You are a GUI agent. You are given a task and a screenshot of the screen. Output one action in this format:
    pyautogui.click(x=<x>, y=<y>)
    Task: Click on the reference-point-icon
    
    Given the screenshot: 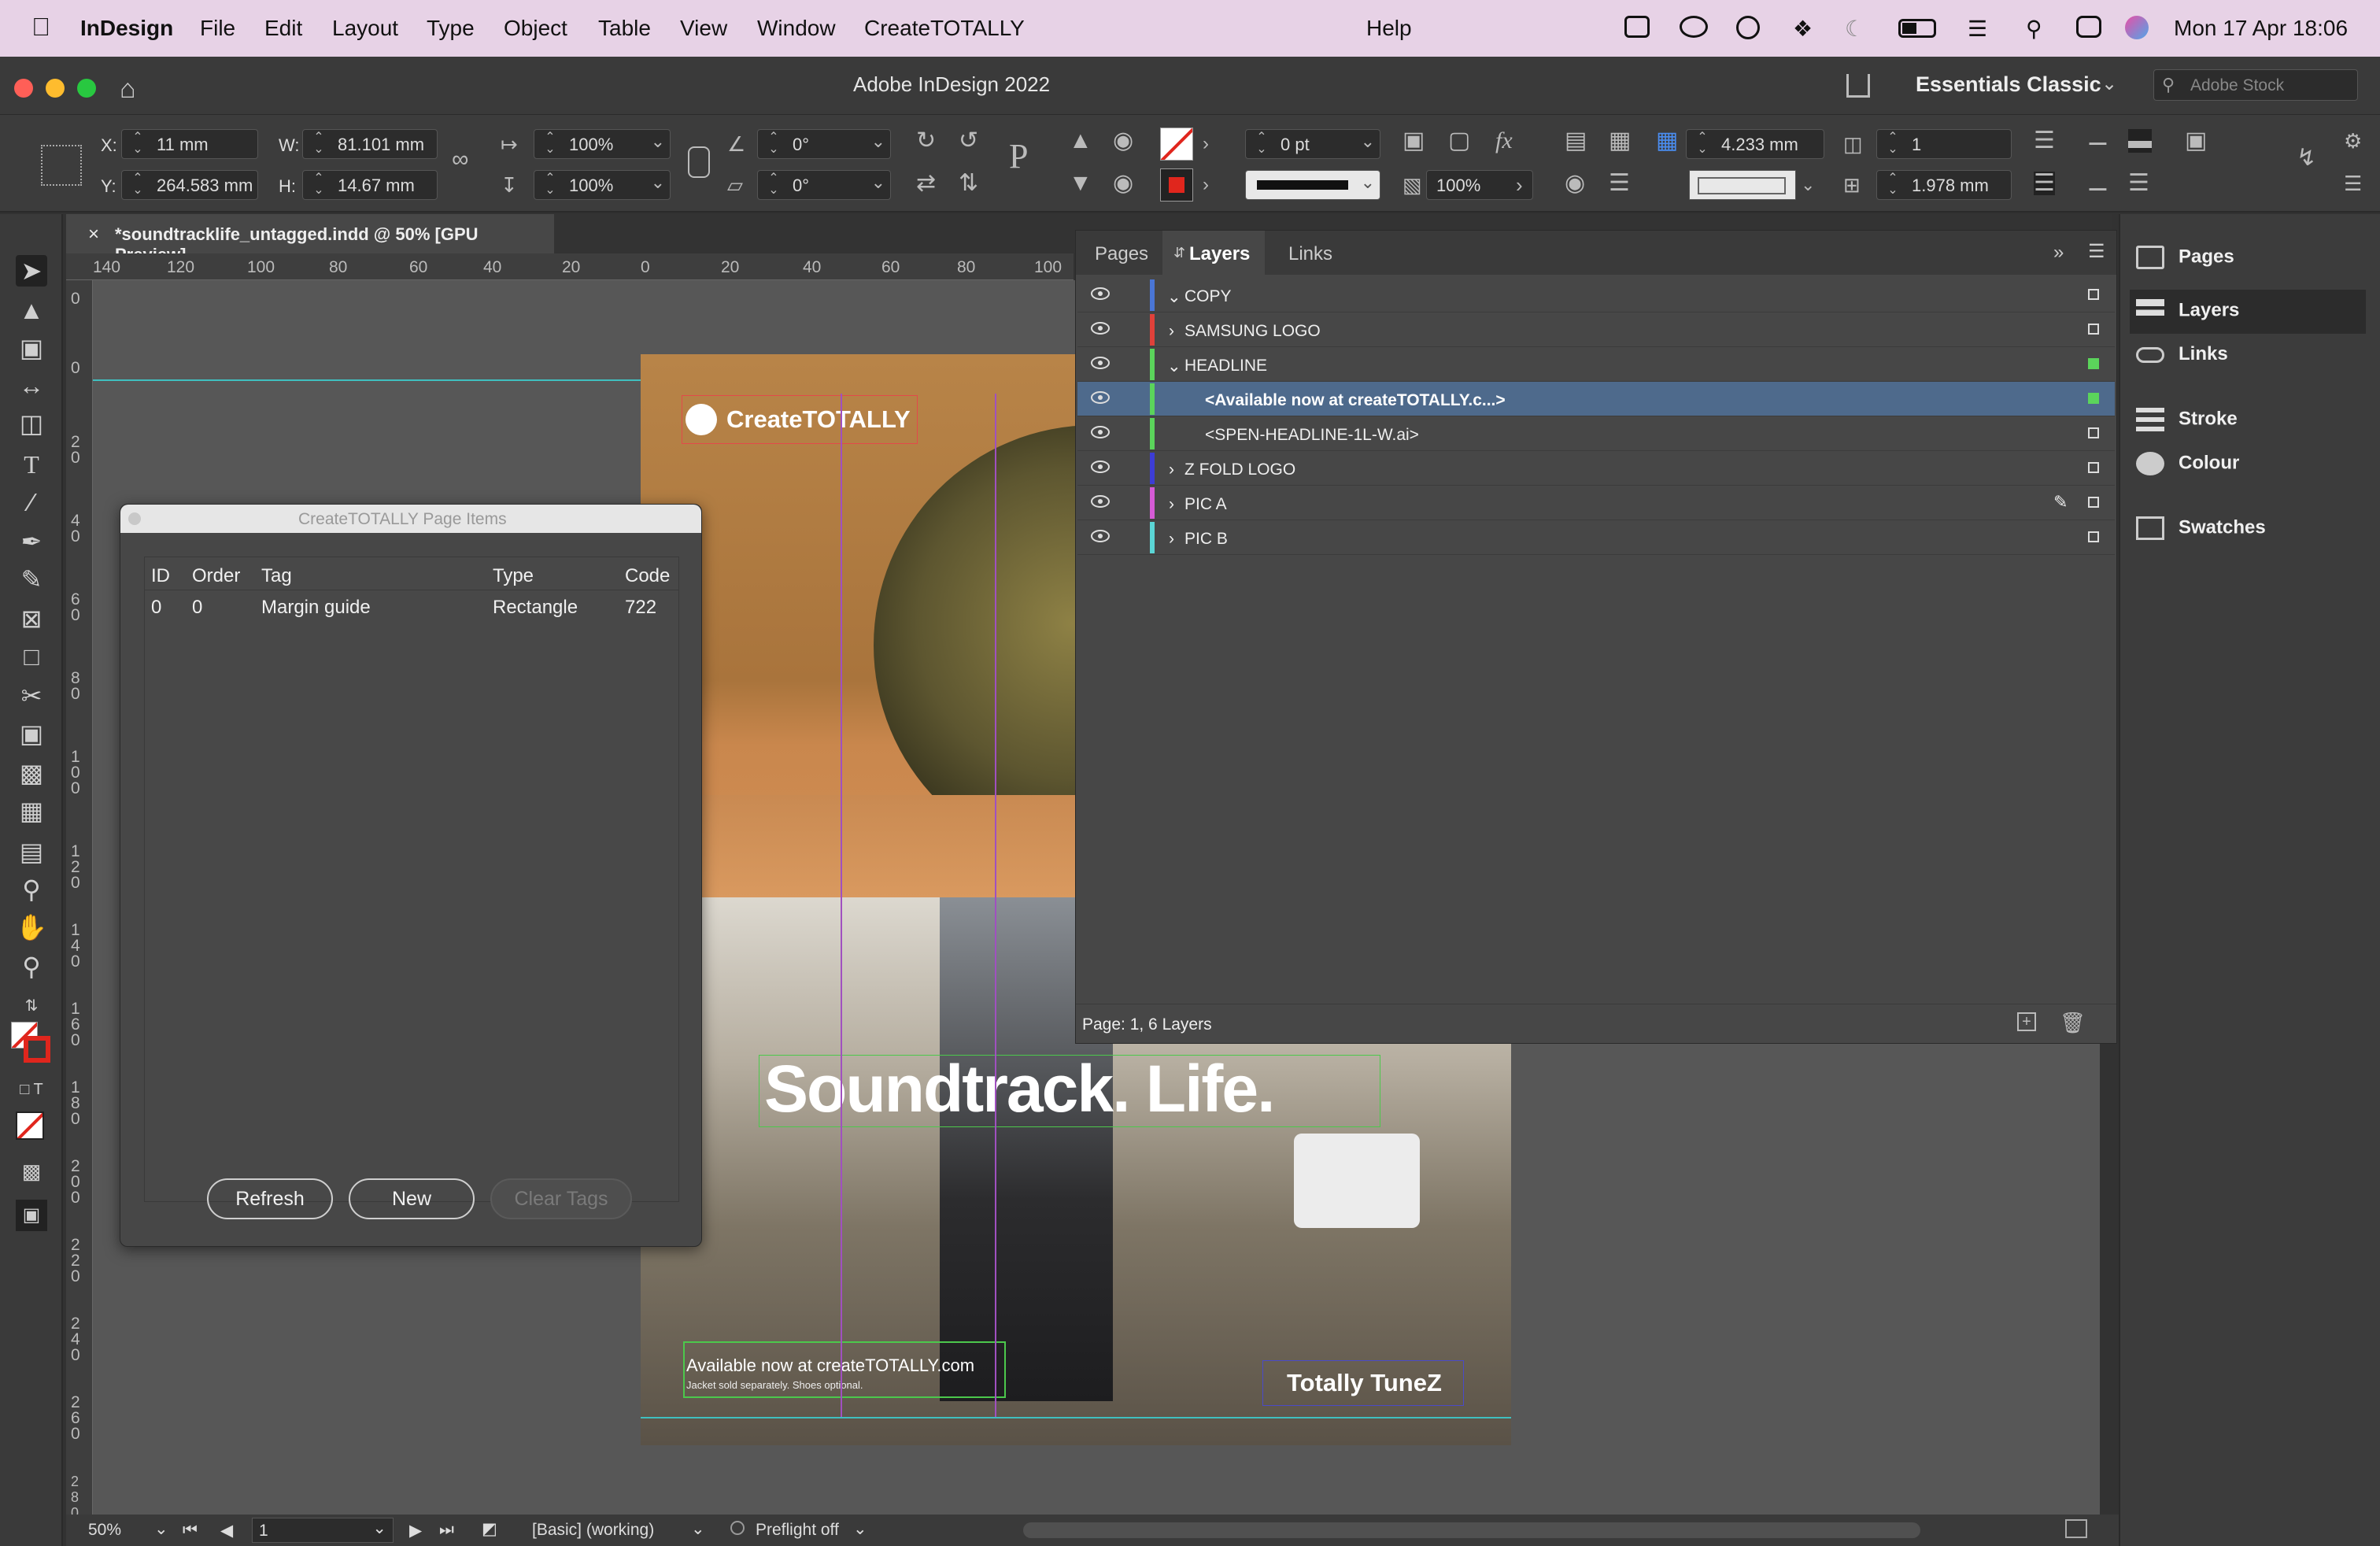 What is the action you would take?
    pyautogui.click(x=62, y=165)
    